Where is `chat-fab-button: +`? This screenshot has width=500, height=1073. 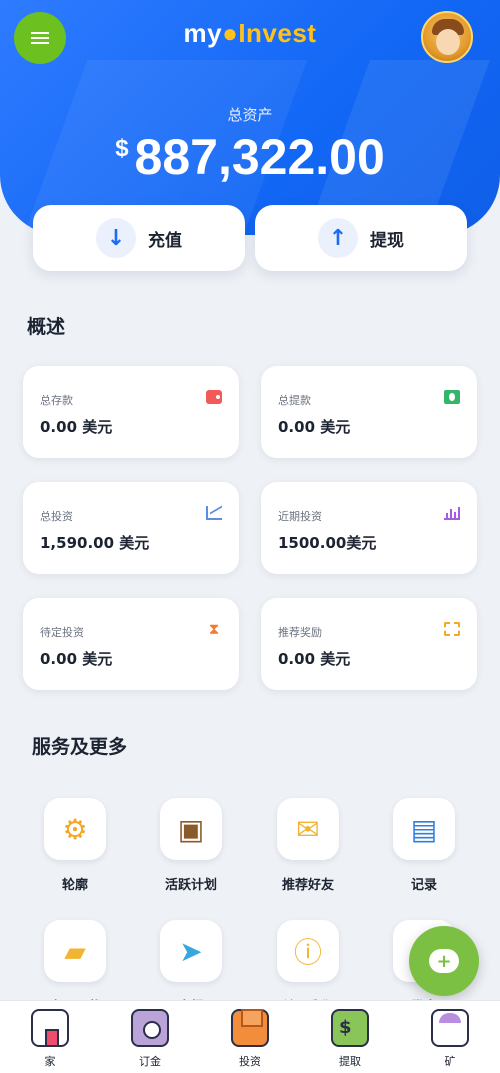
chat-fab-button: + is located at coordinates (444, 961).